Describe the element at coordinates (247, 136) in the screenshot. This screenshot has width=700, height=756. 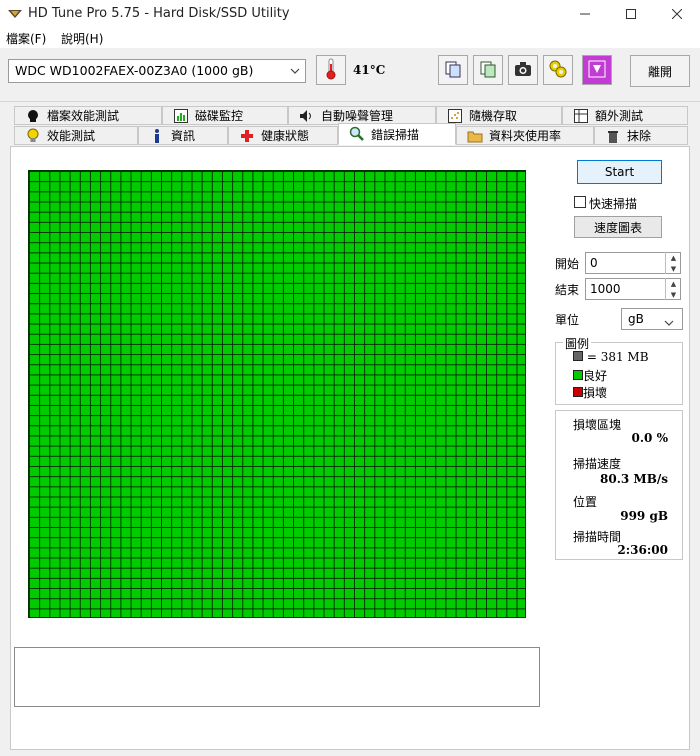
I see `health-cross-icon` at that location.